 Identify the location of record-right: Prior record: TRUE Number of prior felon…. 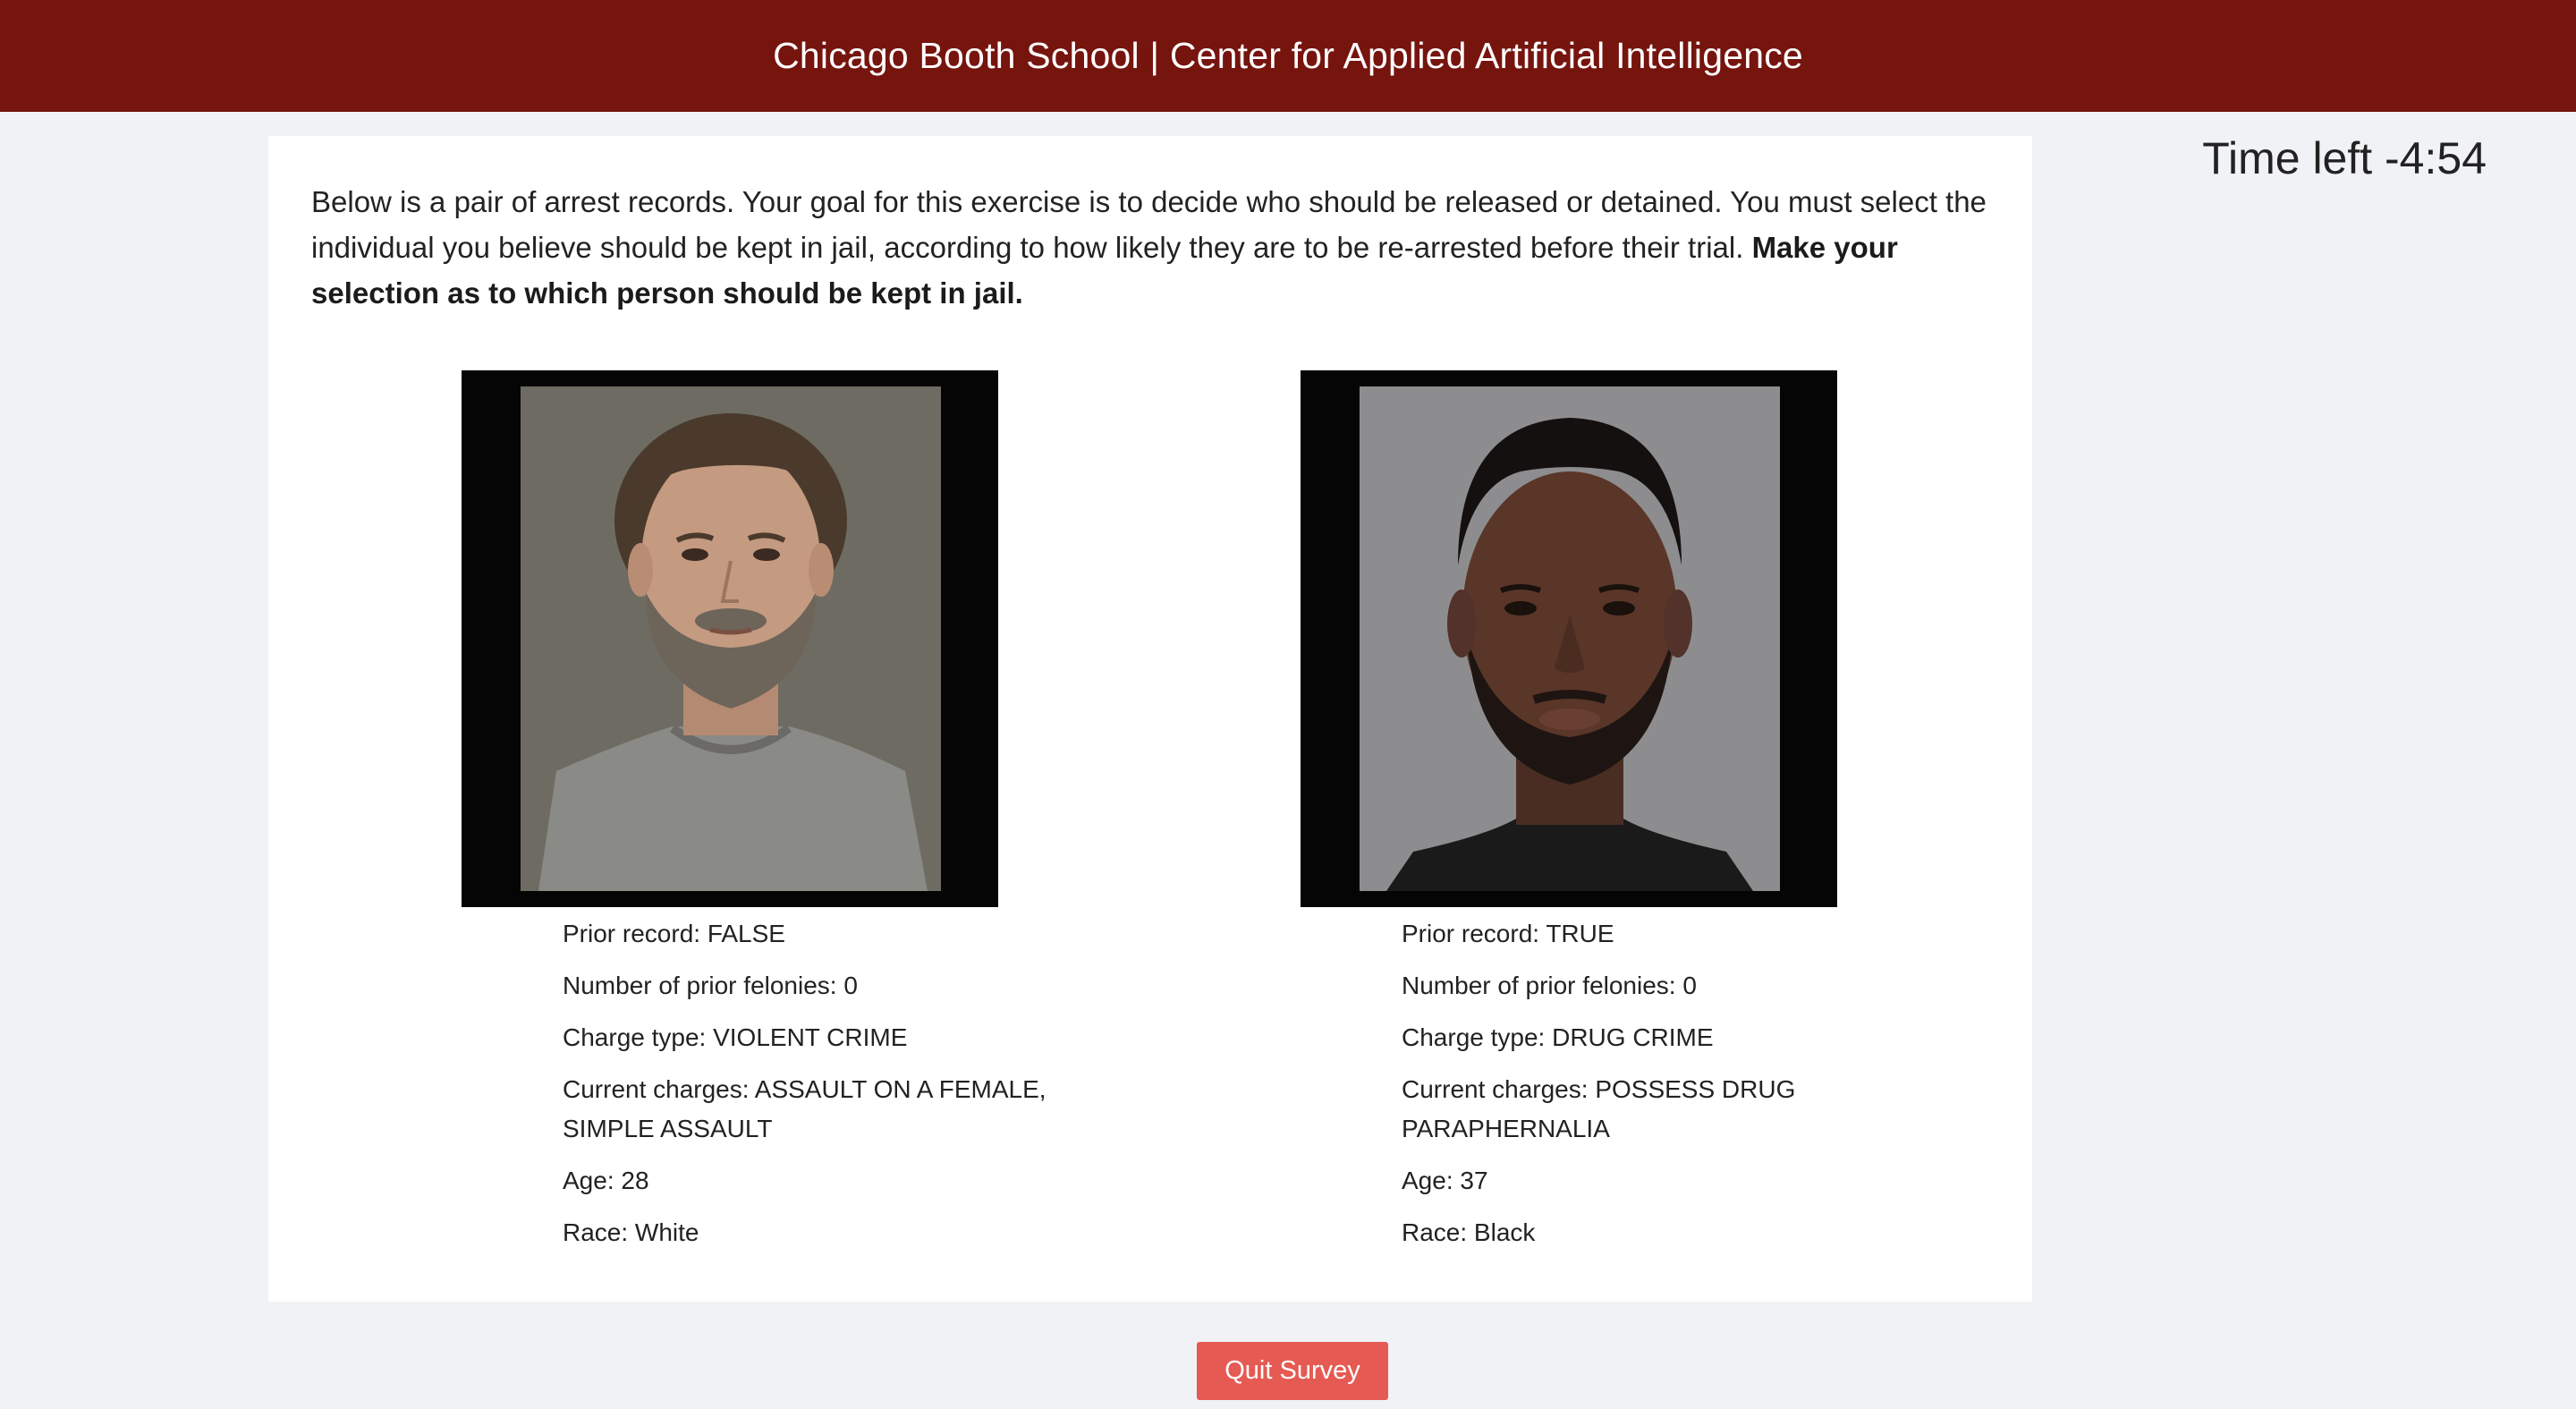
(1569, 808).